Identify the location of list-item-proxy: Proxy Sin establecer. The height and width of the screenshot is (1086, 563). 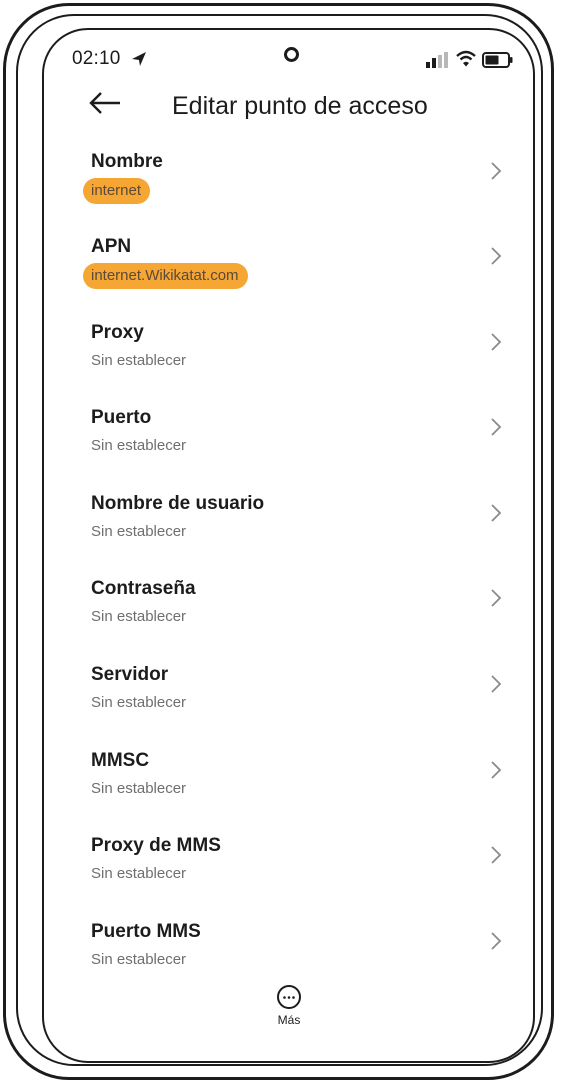
(288, 365).